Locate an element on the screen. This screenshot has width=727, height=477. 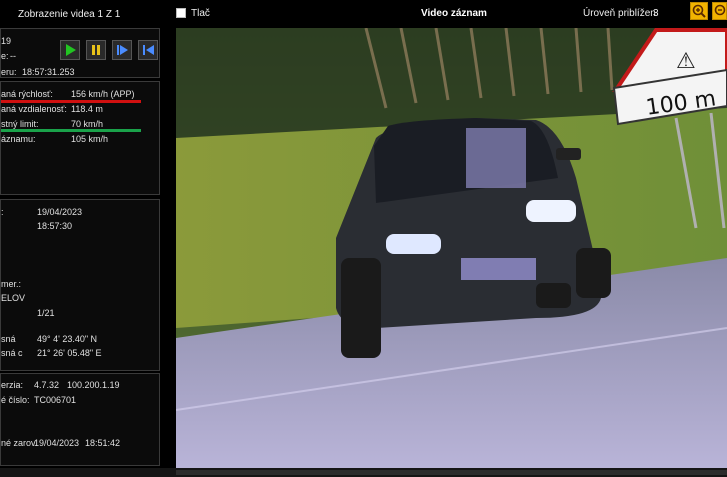
speed-label: aná rýchlosť: is located at coordinates (27, 94).